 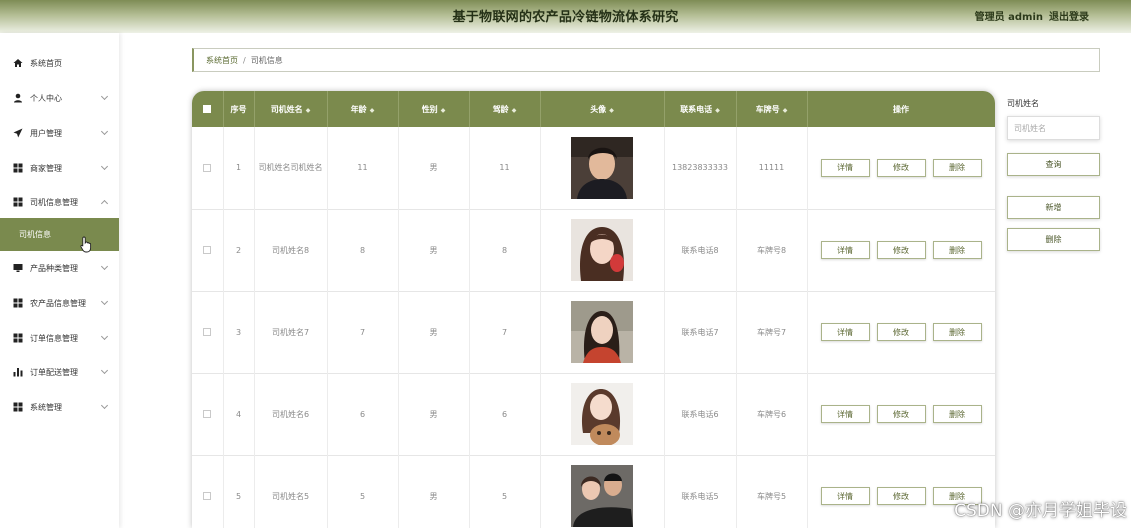 I want to click on cell-plate: 车牌号8, so click(x=772, y=250).